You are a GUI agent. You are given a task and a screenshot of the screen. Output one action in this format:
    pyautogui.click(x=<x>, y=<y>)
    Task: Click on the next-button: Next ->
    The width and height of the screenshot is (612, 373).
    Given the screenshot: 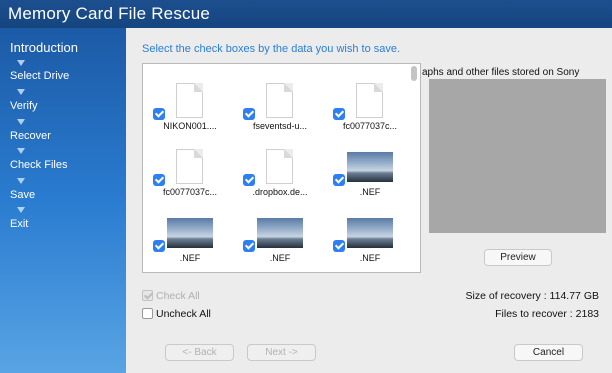 What is the action you would take?
    pyautogui.click(x=281, y=352)
    